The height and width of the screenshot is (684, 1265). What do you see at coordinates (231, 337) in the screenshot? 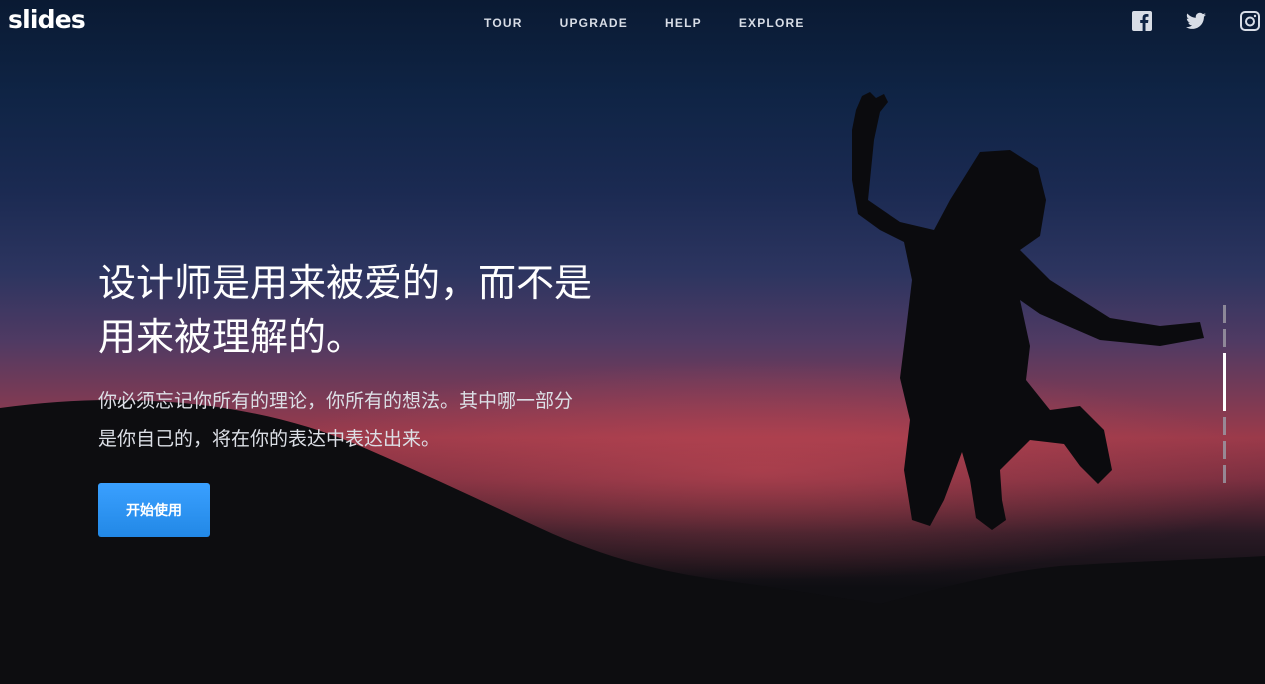
I see `headline-line-2: 用来被理解的。` at bounding box center [231, 337].